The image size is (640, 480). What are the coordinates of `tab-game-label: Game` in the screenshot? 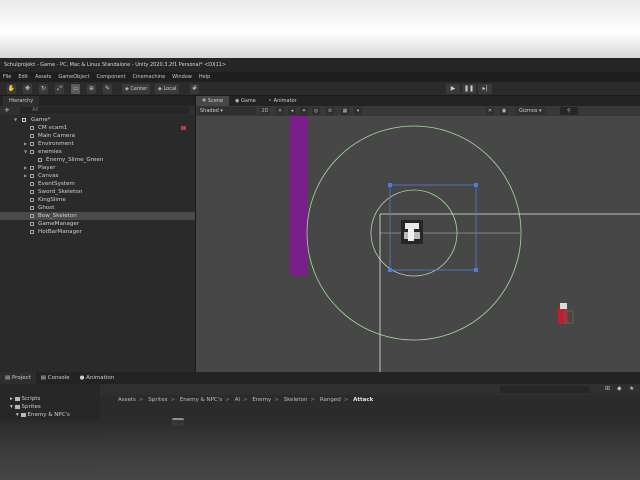 It's located at (248, 101).